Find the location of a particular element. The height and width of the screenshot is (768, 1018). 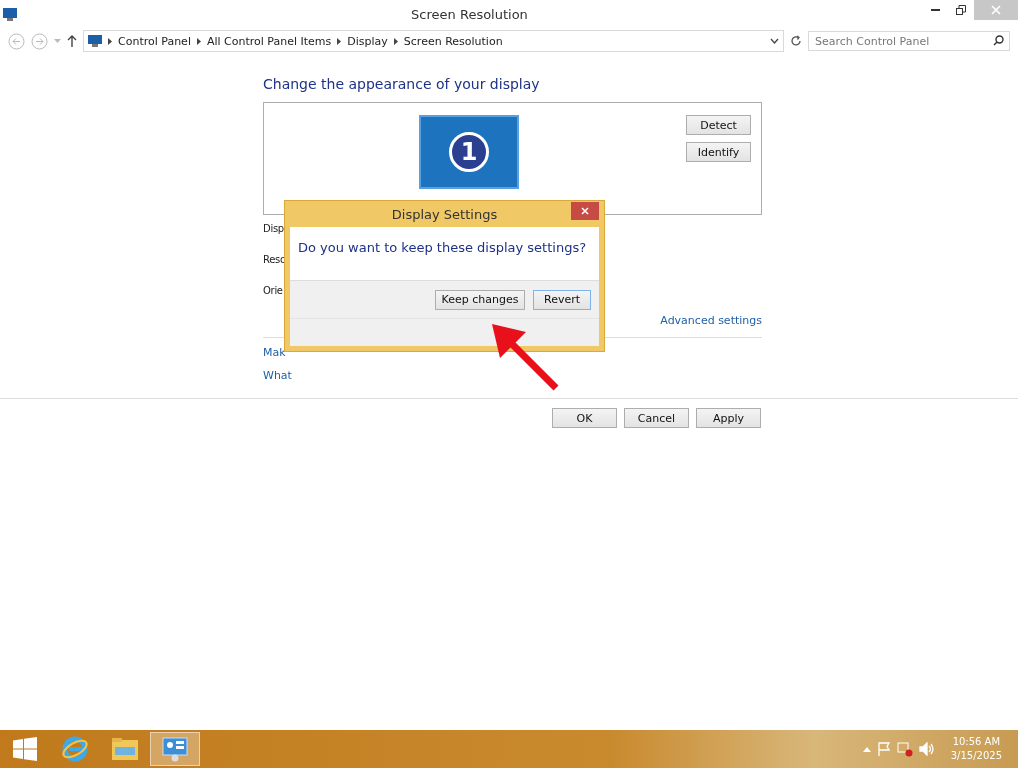

address-bar: Control Panel All Control Panel Items Display Screen Resolution is located at coordinates (433, 41).